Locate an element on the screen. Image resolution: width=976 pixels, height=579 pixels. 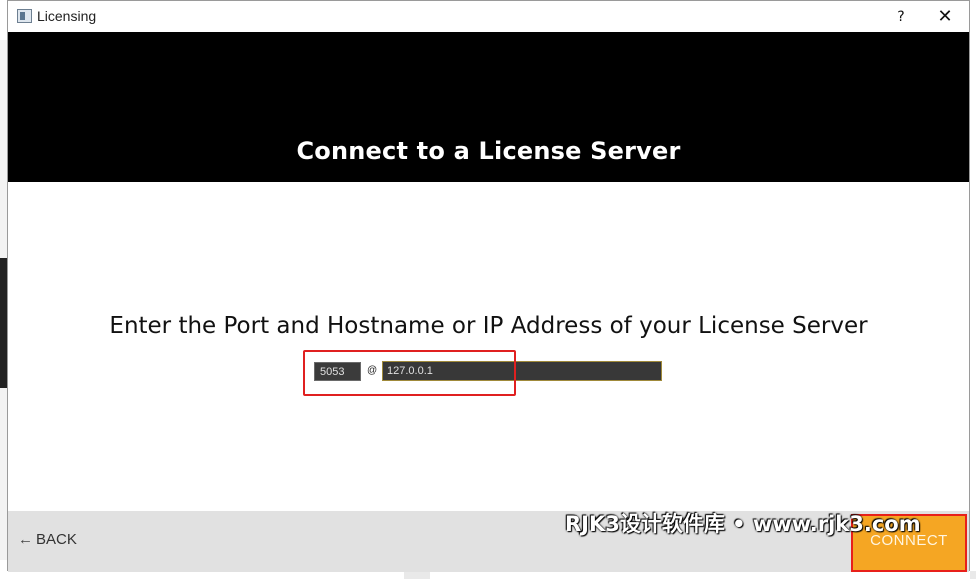
close-icon: ✕ is located at coordinates (945, 16).